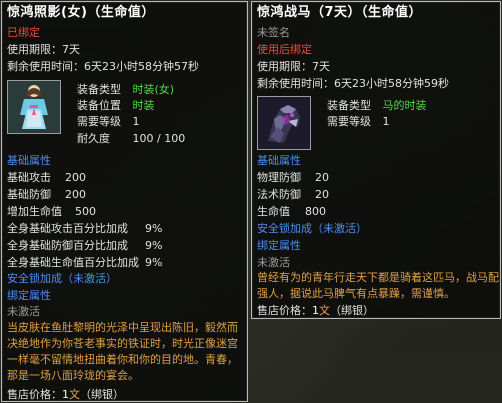  I want to click on horse-item-icon, so click(284, 123).